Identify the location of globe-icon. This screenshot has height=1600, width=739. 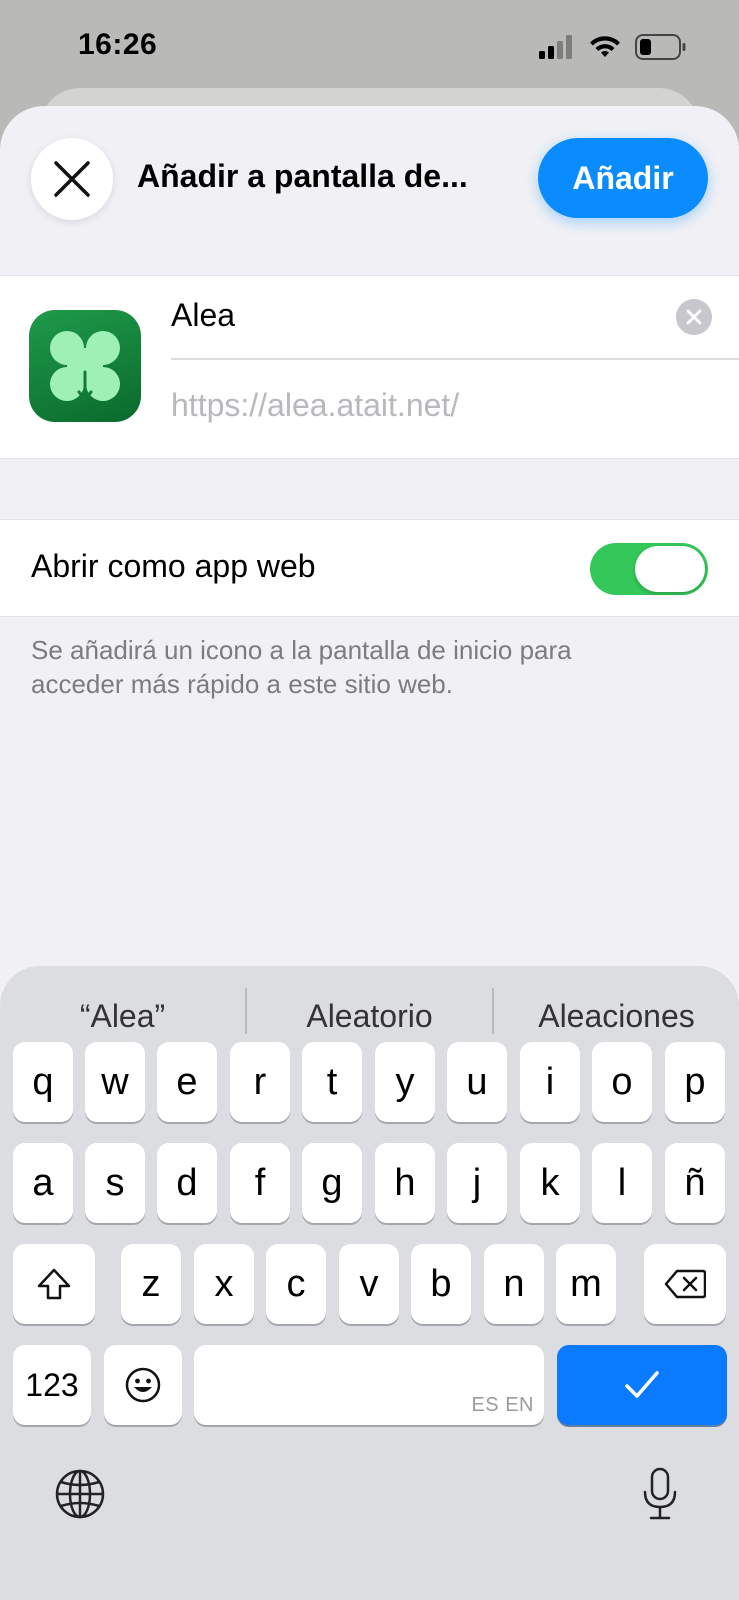
(80, 1494).